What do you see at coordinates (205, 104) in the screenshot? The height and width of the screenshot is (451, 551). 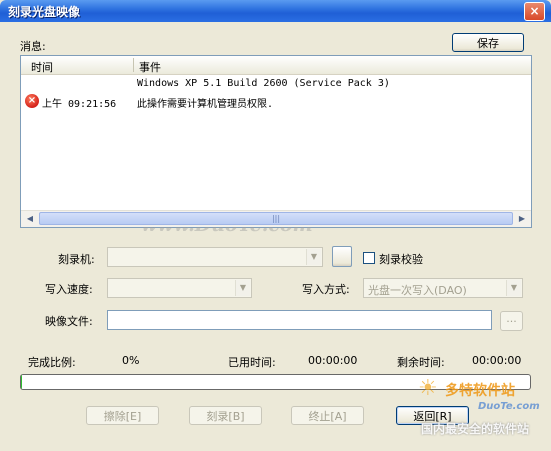 I see `row-event: 此操作需要计算机管理员权限.` at bounding box center [205, 104].